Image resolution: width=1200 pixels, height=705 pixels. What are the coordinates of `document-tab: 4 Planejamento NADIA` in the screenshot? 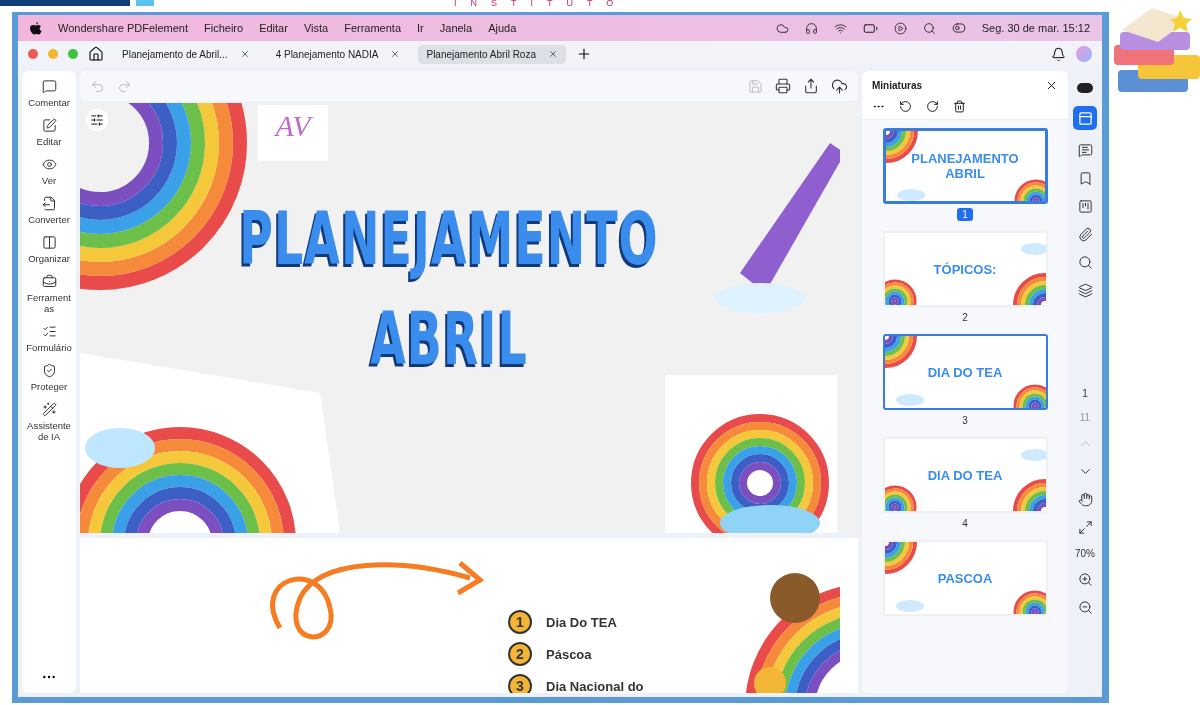 It's located at (338, 54).